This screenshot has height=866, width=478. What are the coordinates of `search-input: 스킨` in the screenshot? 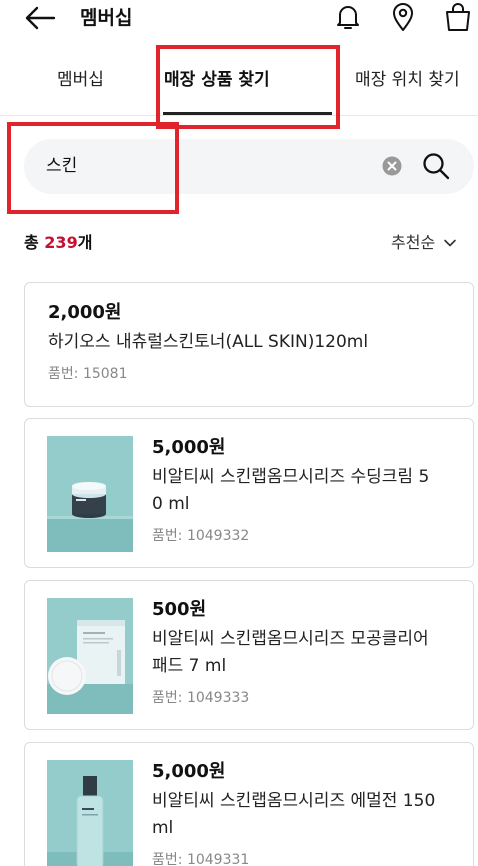 It's located at (249, 166).